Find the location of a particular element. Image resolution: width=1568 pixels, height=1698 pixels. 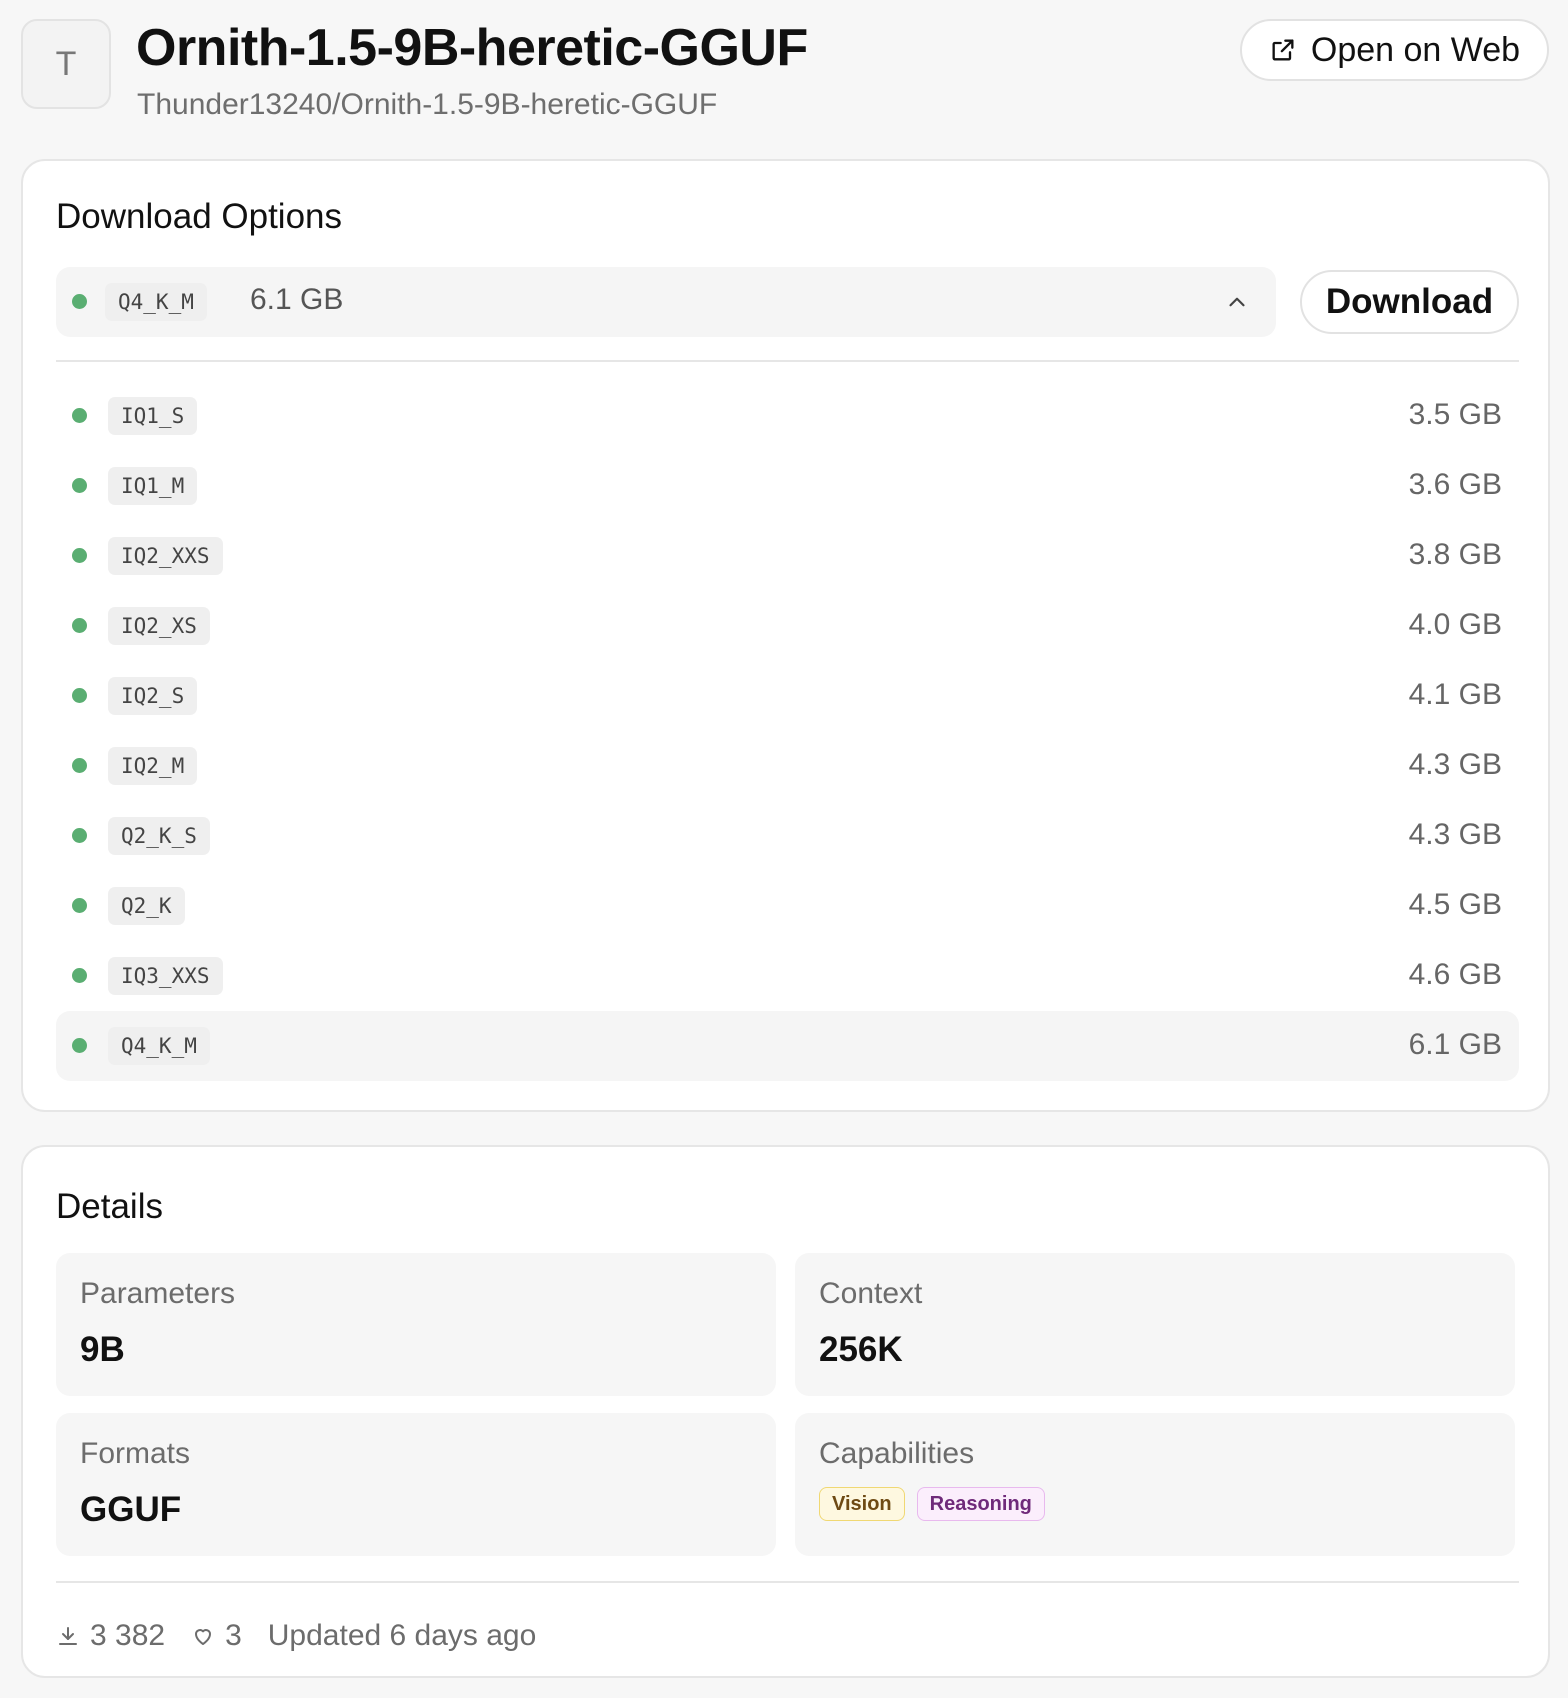

formats-box: Formats GGUF is located at coordinates (416, 1484).